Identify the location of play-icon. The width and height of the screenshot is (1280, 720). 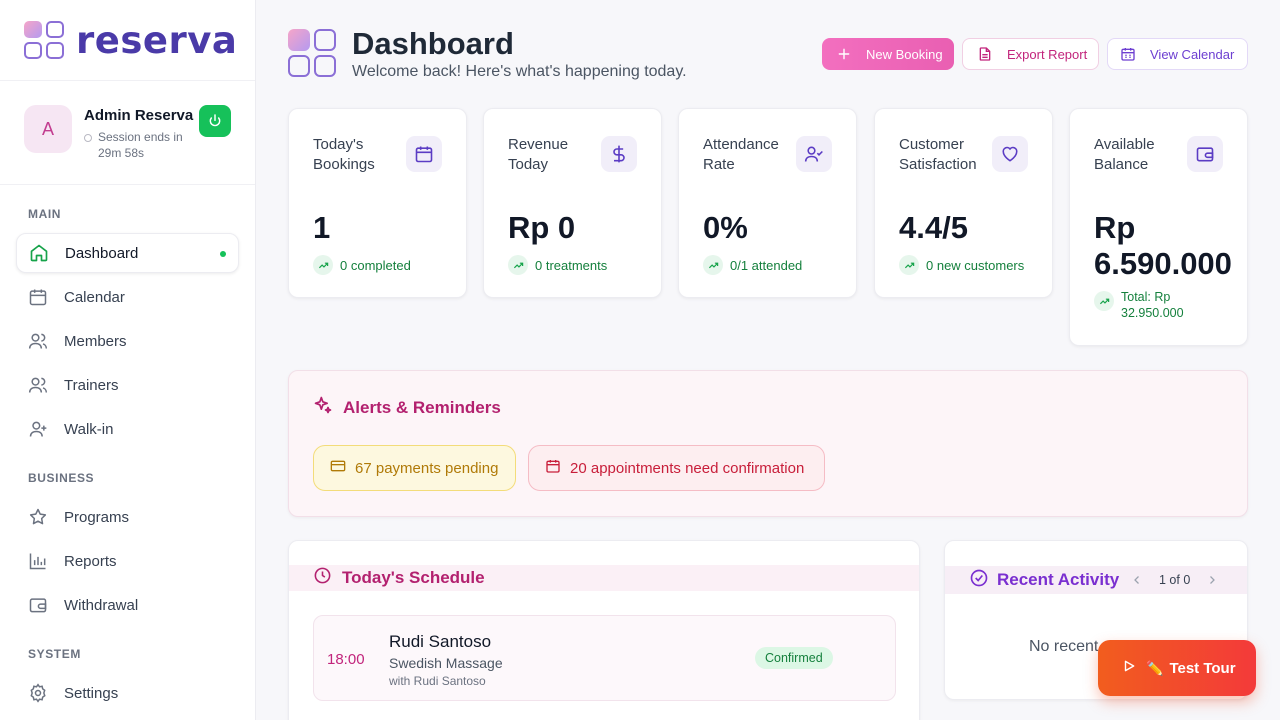
(1129, 668).